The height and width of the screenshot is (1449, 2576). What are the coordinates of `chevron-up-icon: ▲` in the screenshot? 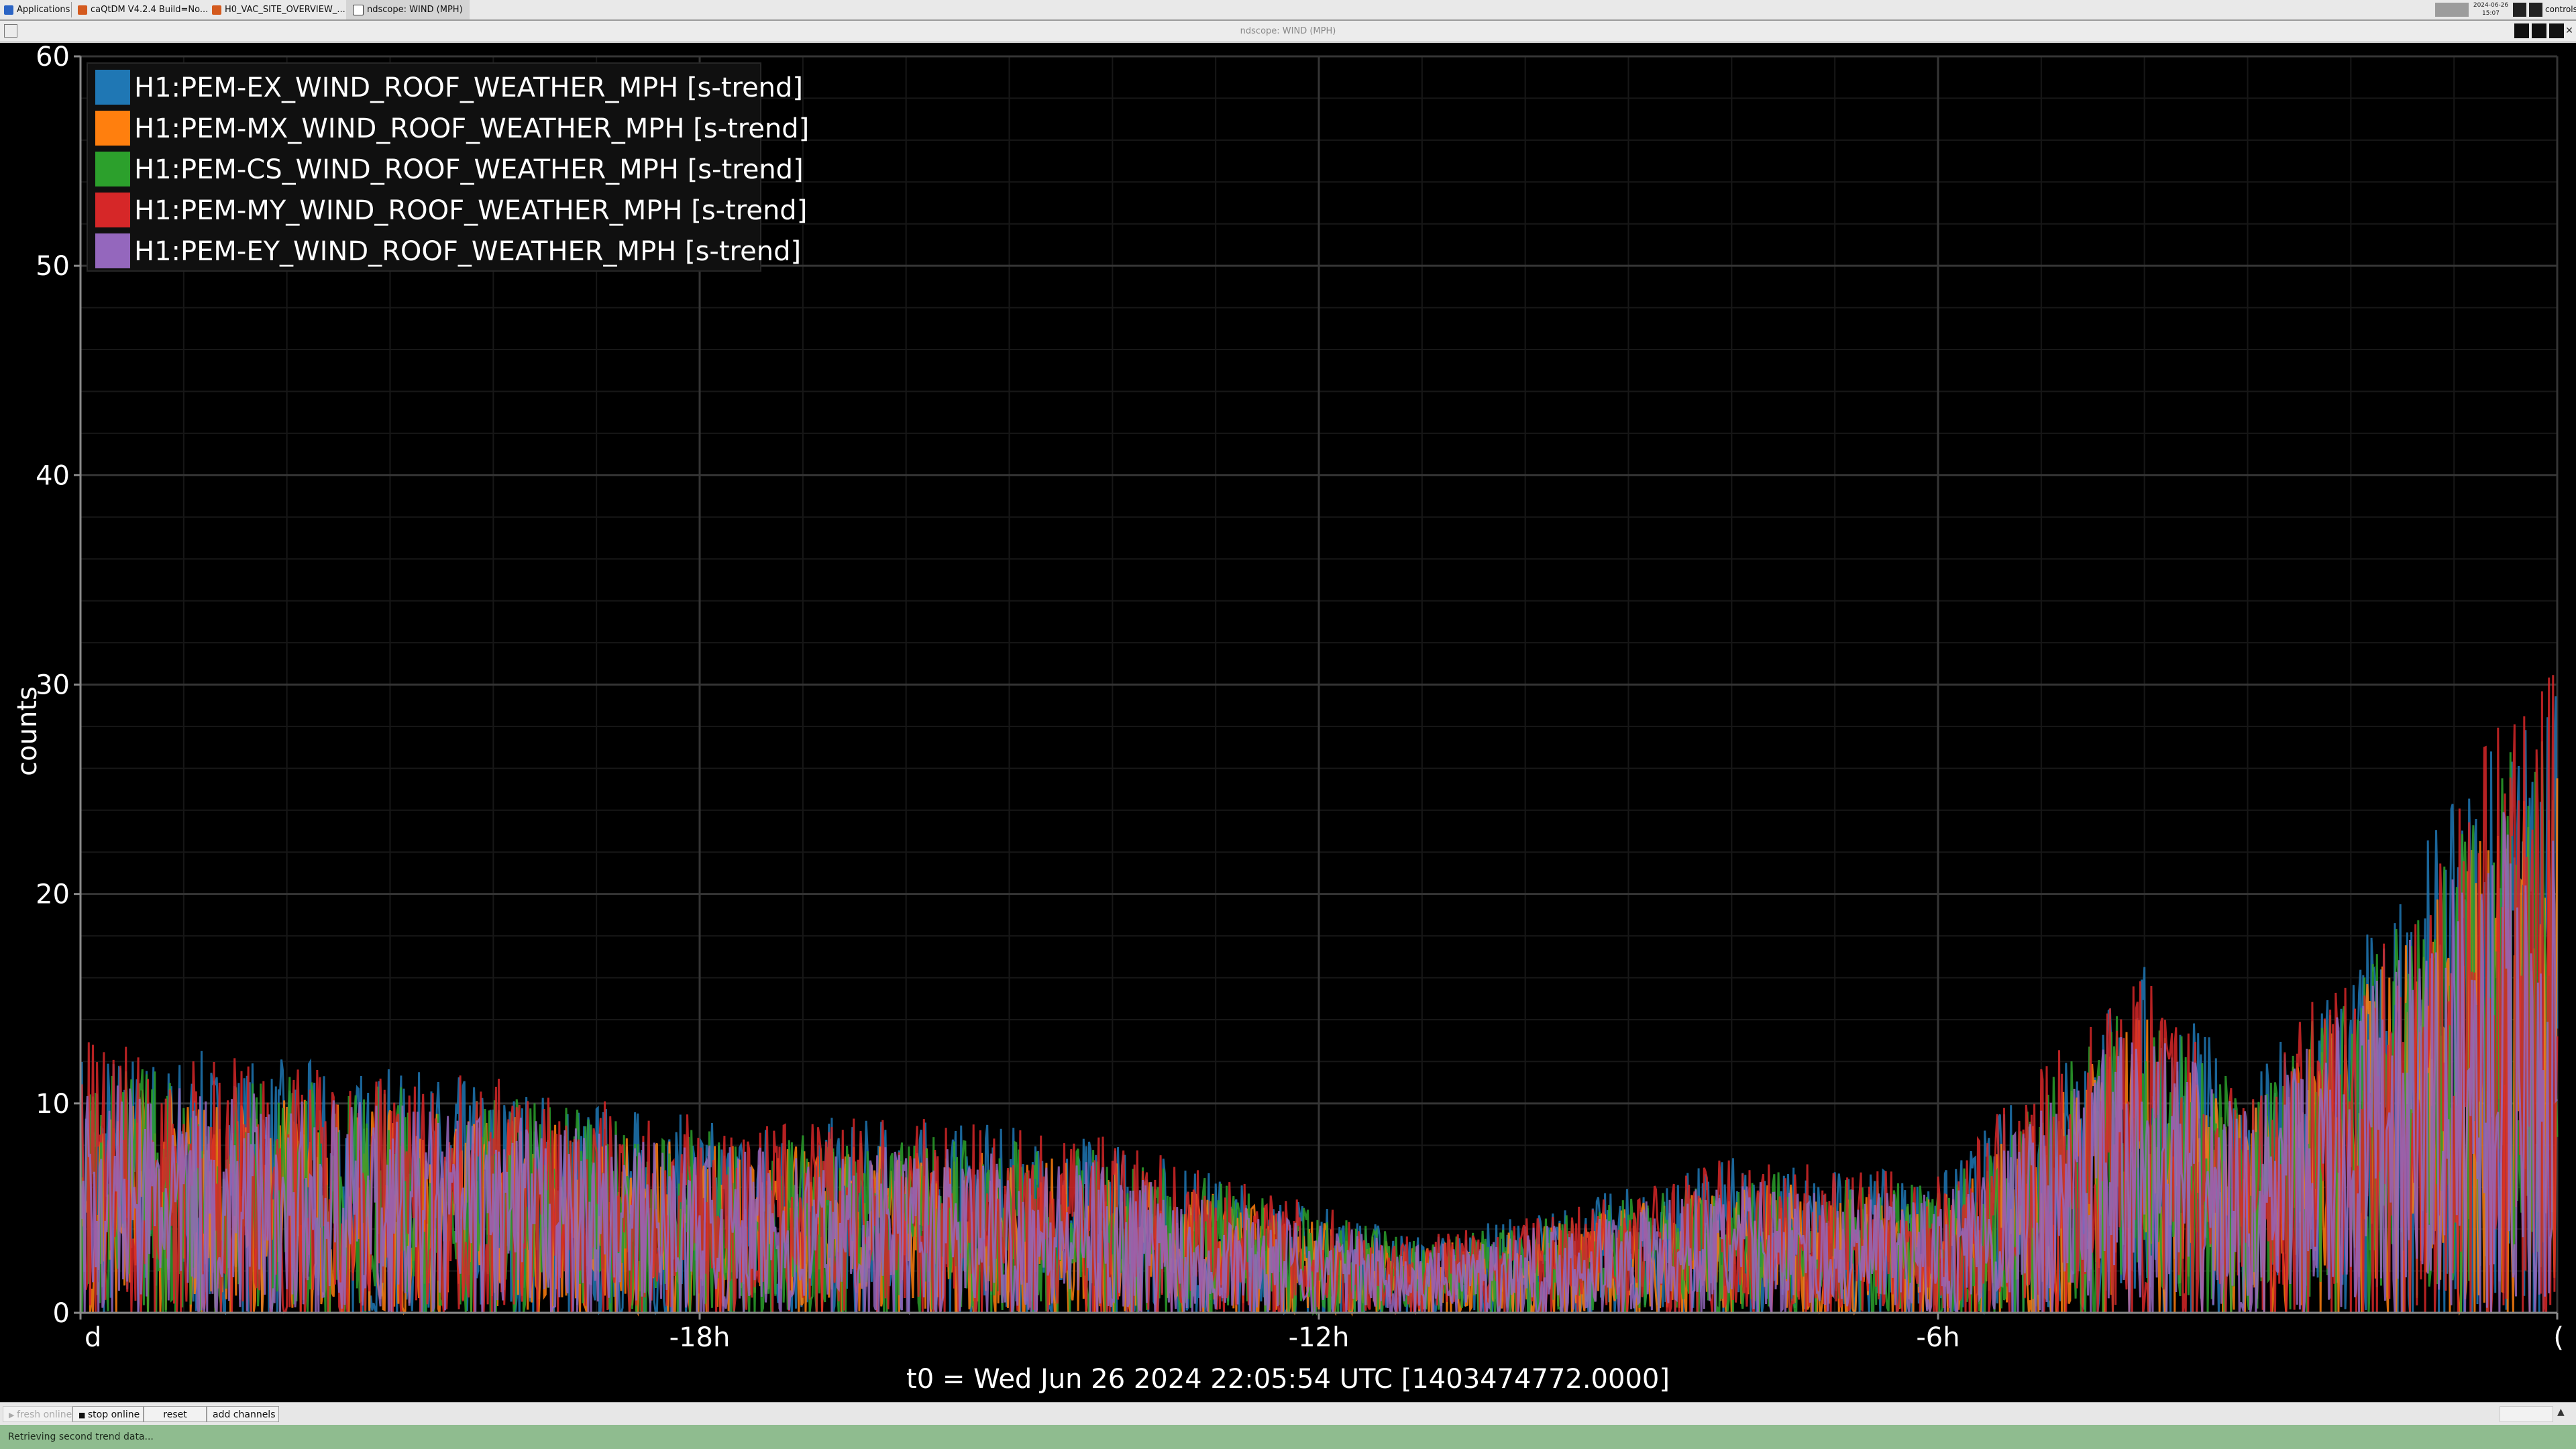 It's located at (2561, 1412).